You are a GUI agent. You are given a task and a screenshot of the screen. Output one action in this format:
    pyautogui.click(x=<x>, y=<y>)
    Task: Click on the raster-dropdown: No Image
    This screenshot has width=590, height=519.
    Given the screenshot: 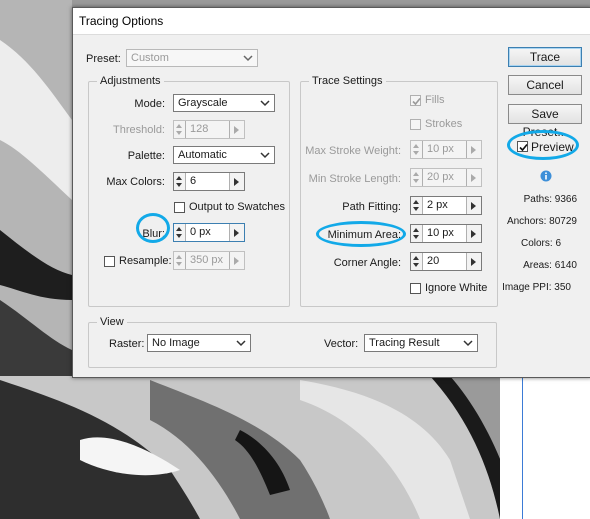 What is the action you would take?
    pyautogui.click(x=199, y=343)
    